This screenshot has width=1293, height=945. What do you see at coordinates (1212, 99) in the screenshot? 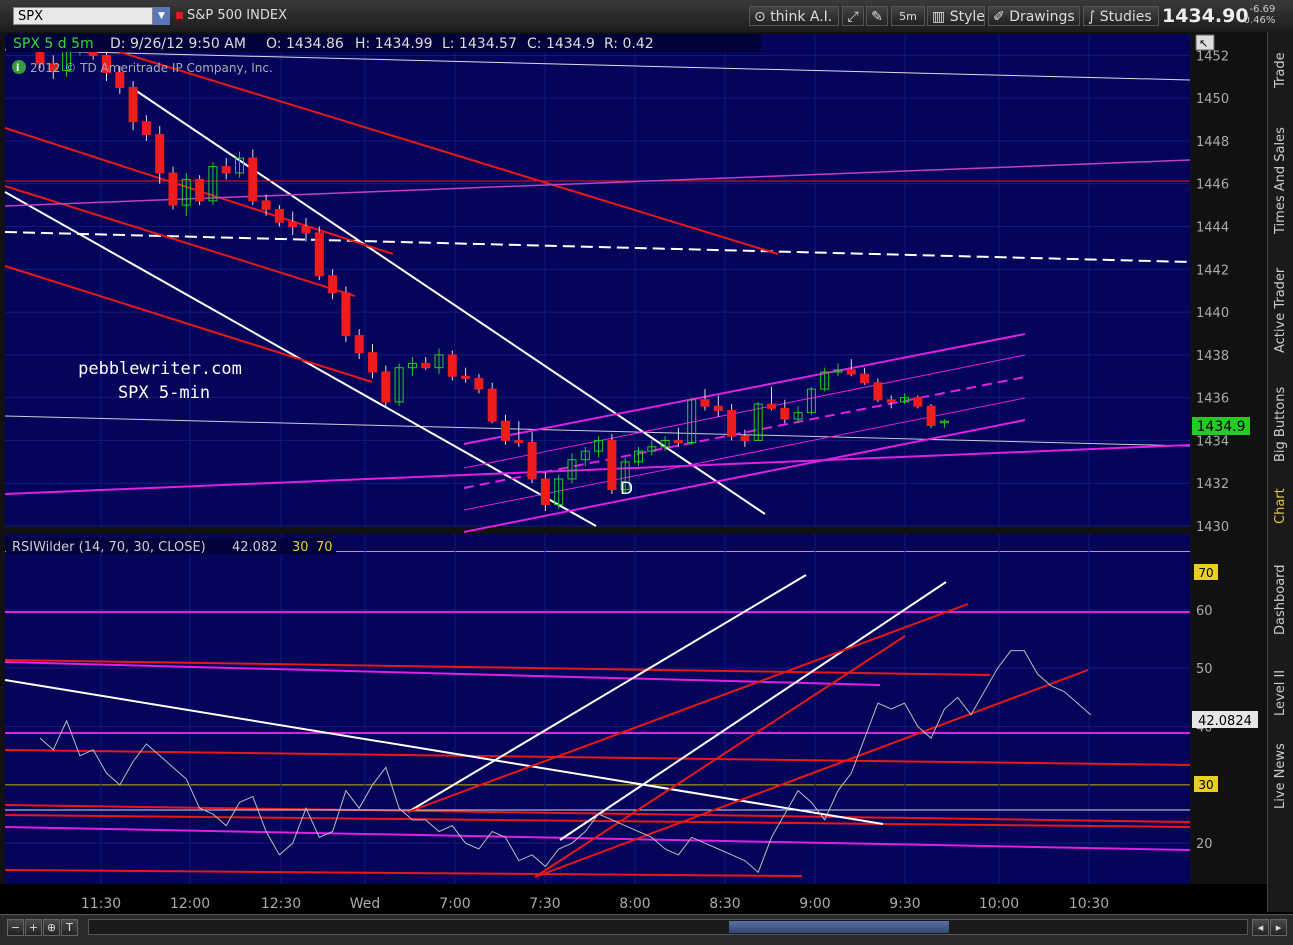
I see `price-tick: 1450` at bounding box center [1212, 99].